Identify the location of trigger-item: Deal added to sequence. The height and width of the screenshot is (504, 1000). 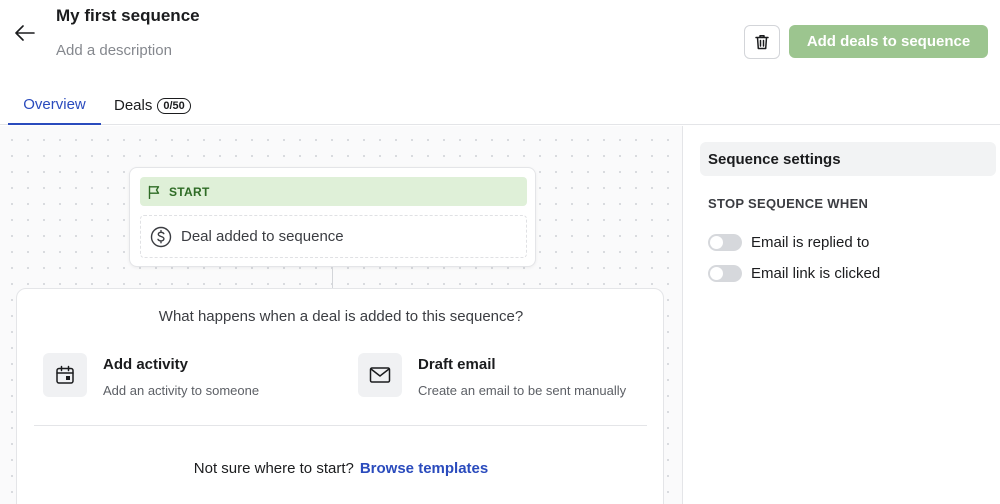
(333, 236).